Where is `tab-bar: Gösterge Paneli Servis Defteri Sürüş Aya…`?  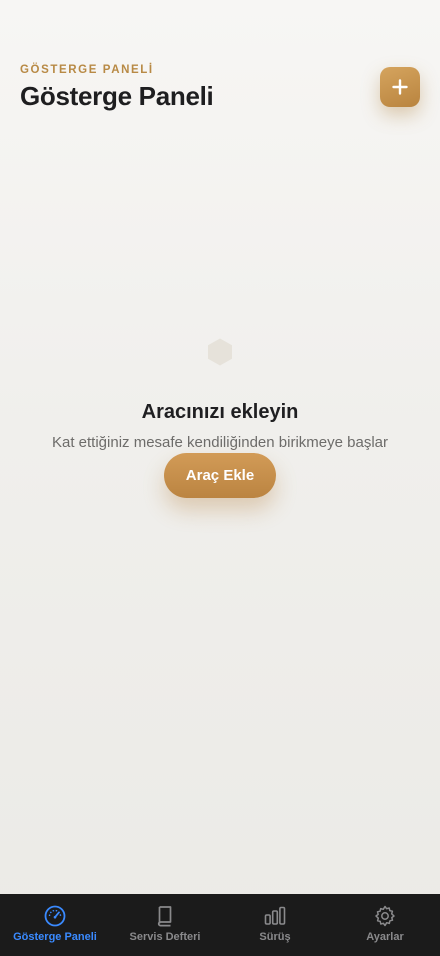
tab-bar: Gösterge Paneli Servis Defteri Sürüş Aya… is located at coordinates (220, 925).